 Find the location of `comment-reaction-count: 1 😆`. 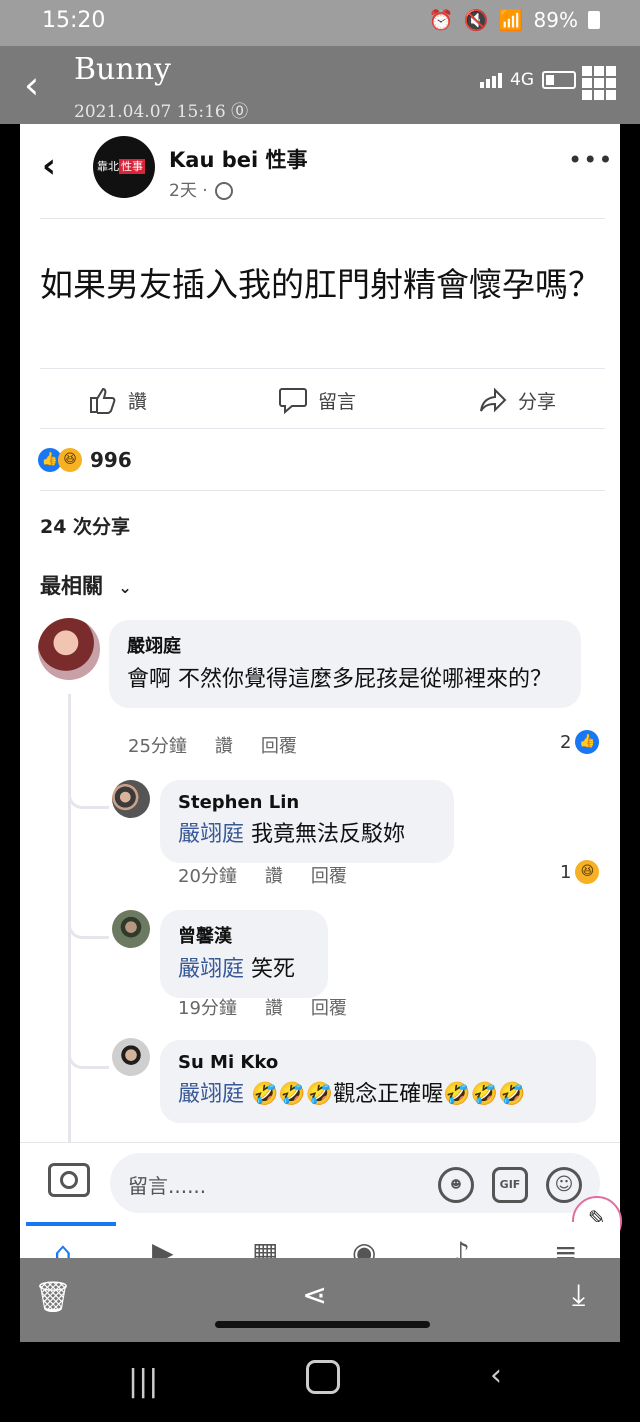

comment-reaction-count: 1 😆 is located at coordinates (580, 872).